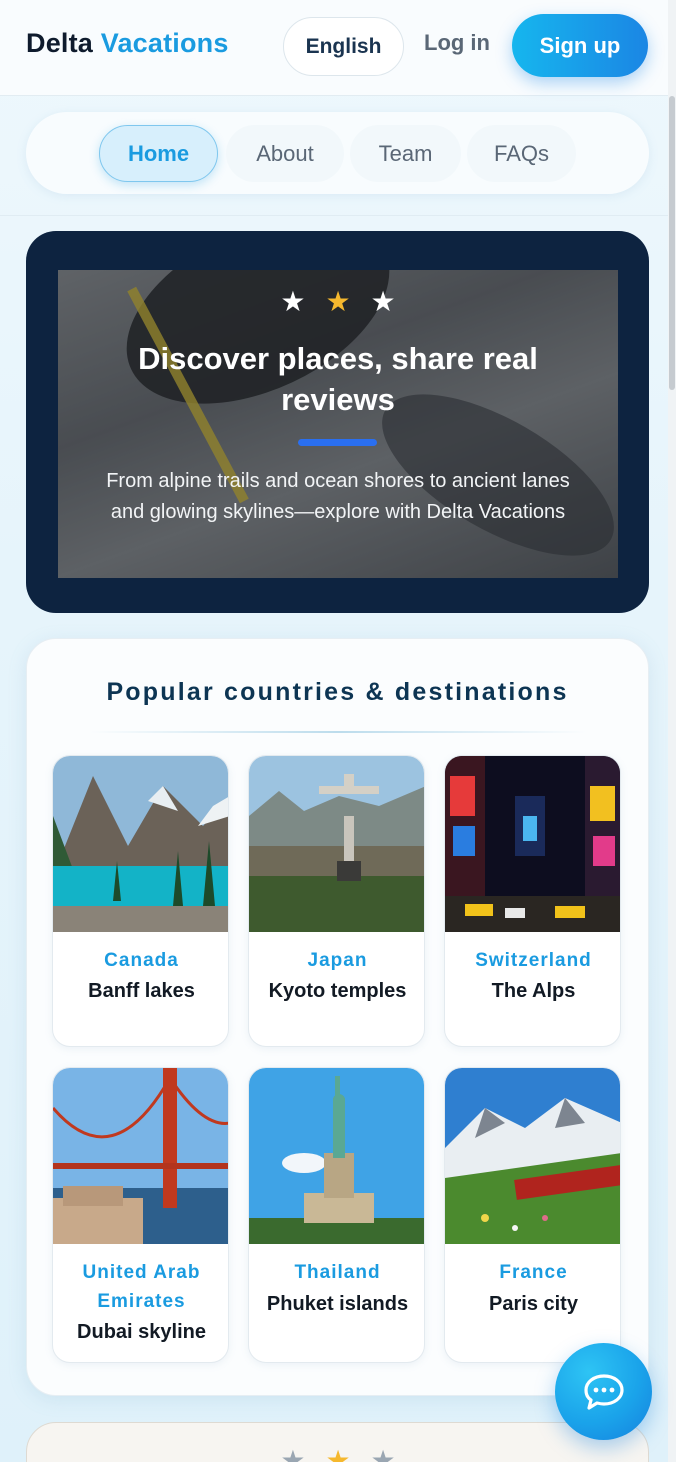 The height and width of the screenshot is (1462, 676). What do you see at coordinates (457, 43) in the screenshot?
I see `login-link: Log in` at bounding box center [457, 43].